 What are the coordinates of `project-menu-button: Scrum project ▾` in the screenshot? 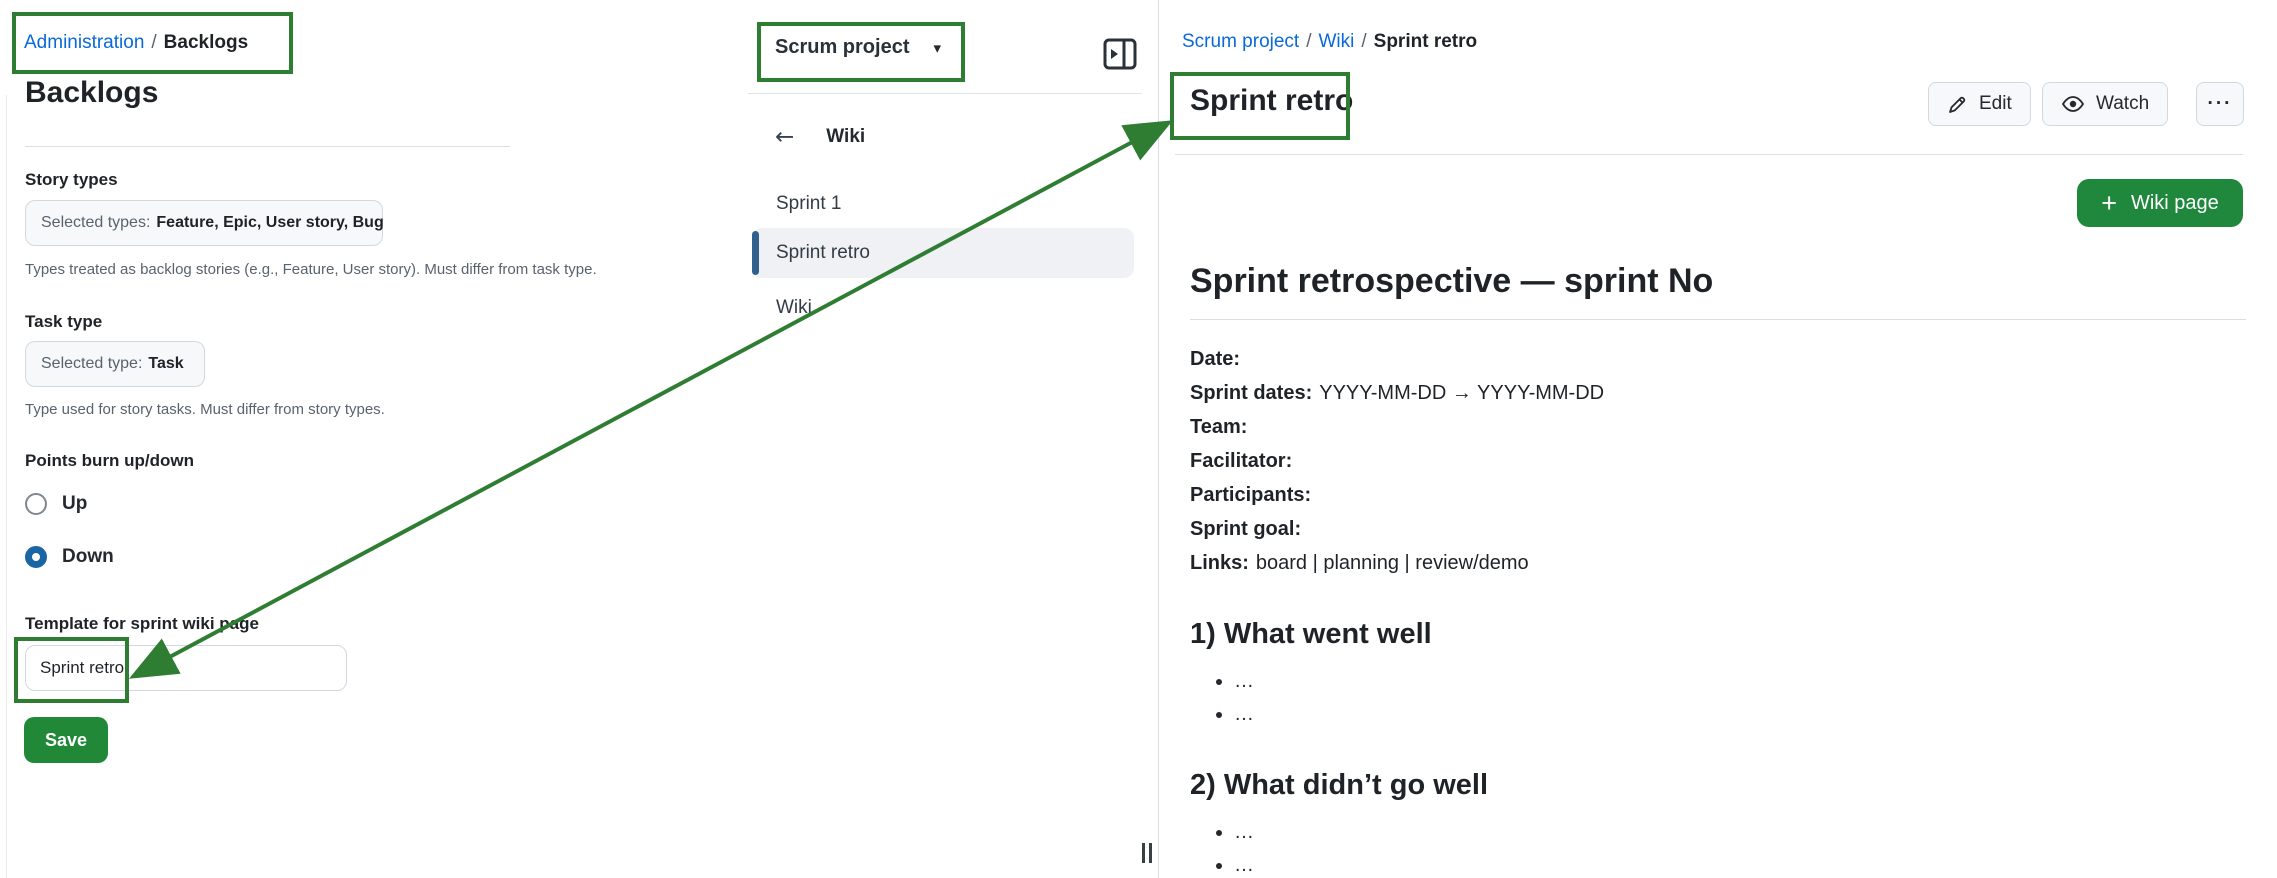 It's located at (858, 47).